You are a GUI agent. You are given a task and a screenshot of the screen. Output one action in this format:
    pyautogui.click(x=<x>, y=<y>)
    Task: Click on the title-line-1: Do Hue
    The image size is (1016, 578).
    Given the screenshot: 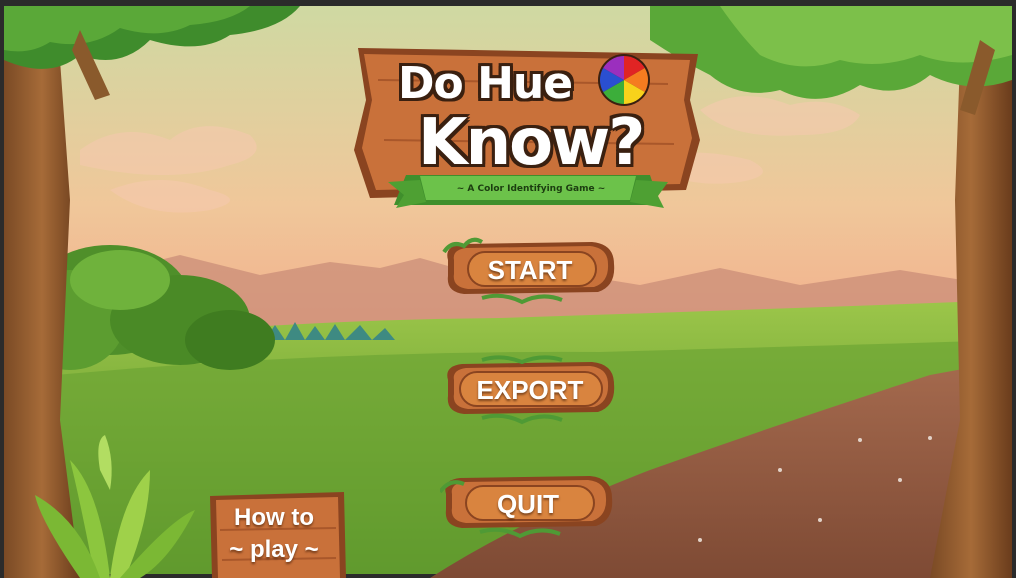 What is the action you would take?
    pyautogui.click(x=485, y=83)
    